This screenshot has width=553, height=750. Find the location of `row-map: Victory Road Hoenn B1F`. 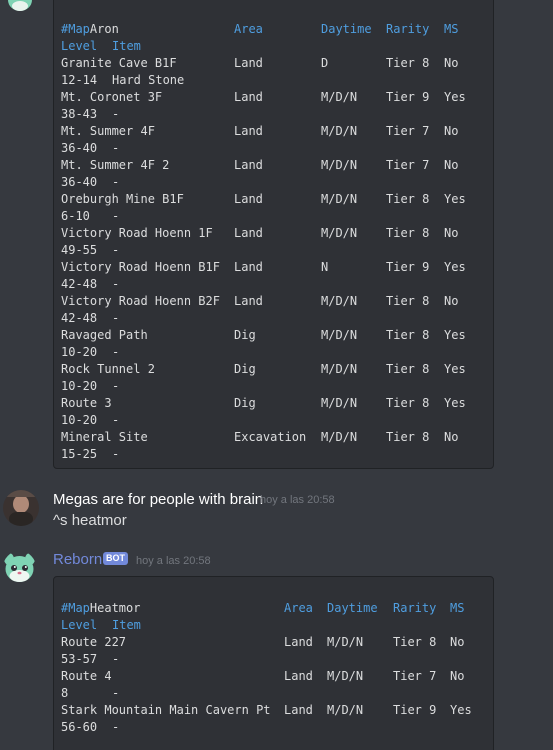

row-map: Victory Road Hoenn B1F is located at coordinates (140, 267).